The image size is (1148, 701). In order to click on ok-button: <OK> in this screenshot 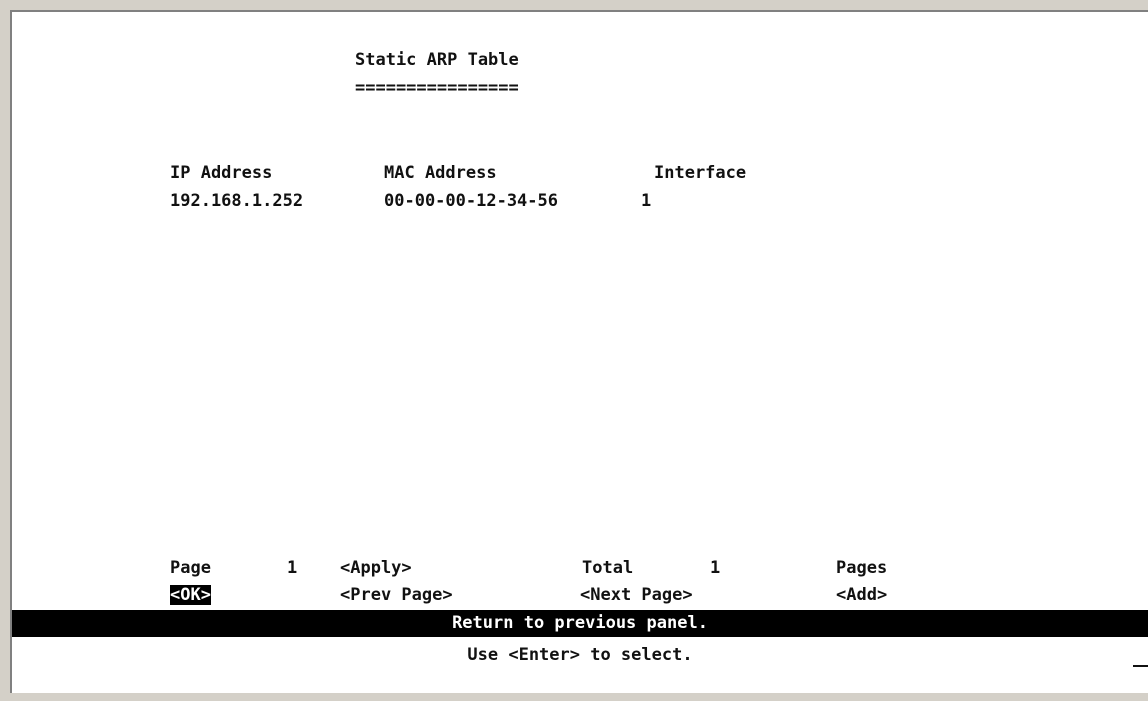, I will do `click(190, 595)`.